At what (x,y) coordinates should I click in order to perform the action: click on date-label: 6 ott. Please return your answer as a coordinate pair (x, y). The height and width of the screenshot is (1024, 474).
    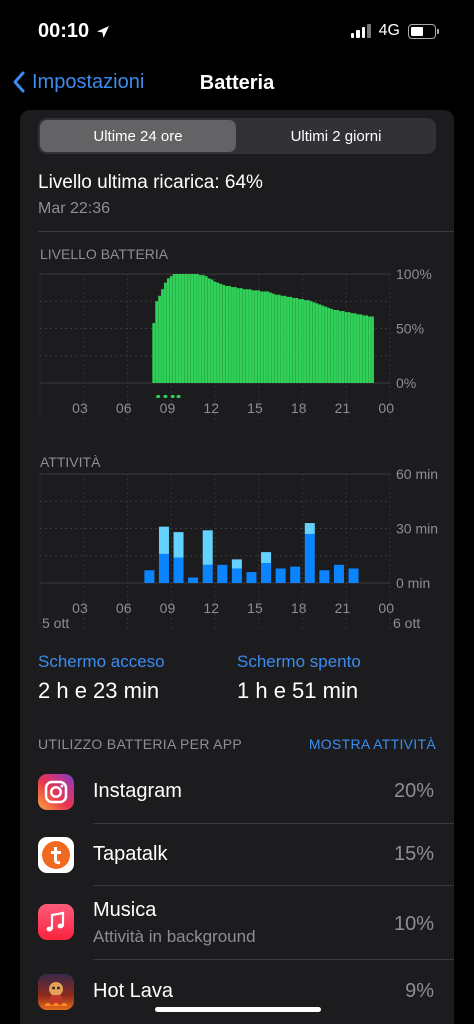
    Looking at the image, I should click on (406, 622).